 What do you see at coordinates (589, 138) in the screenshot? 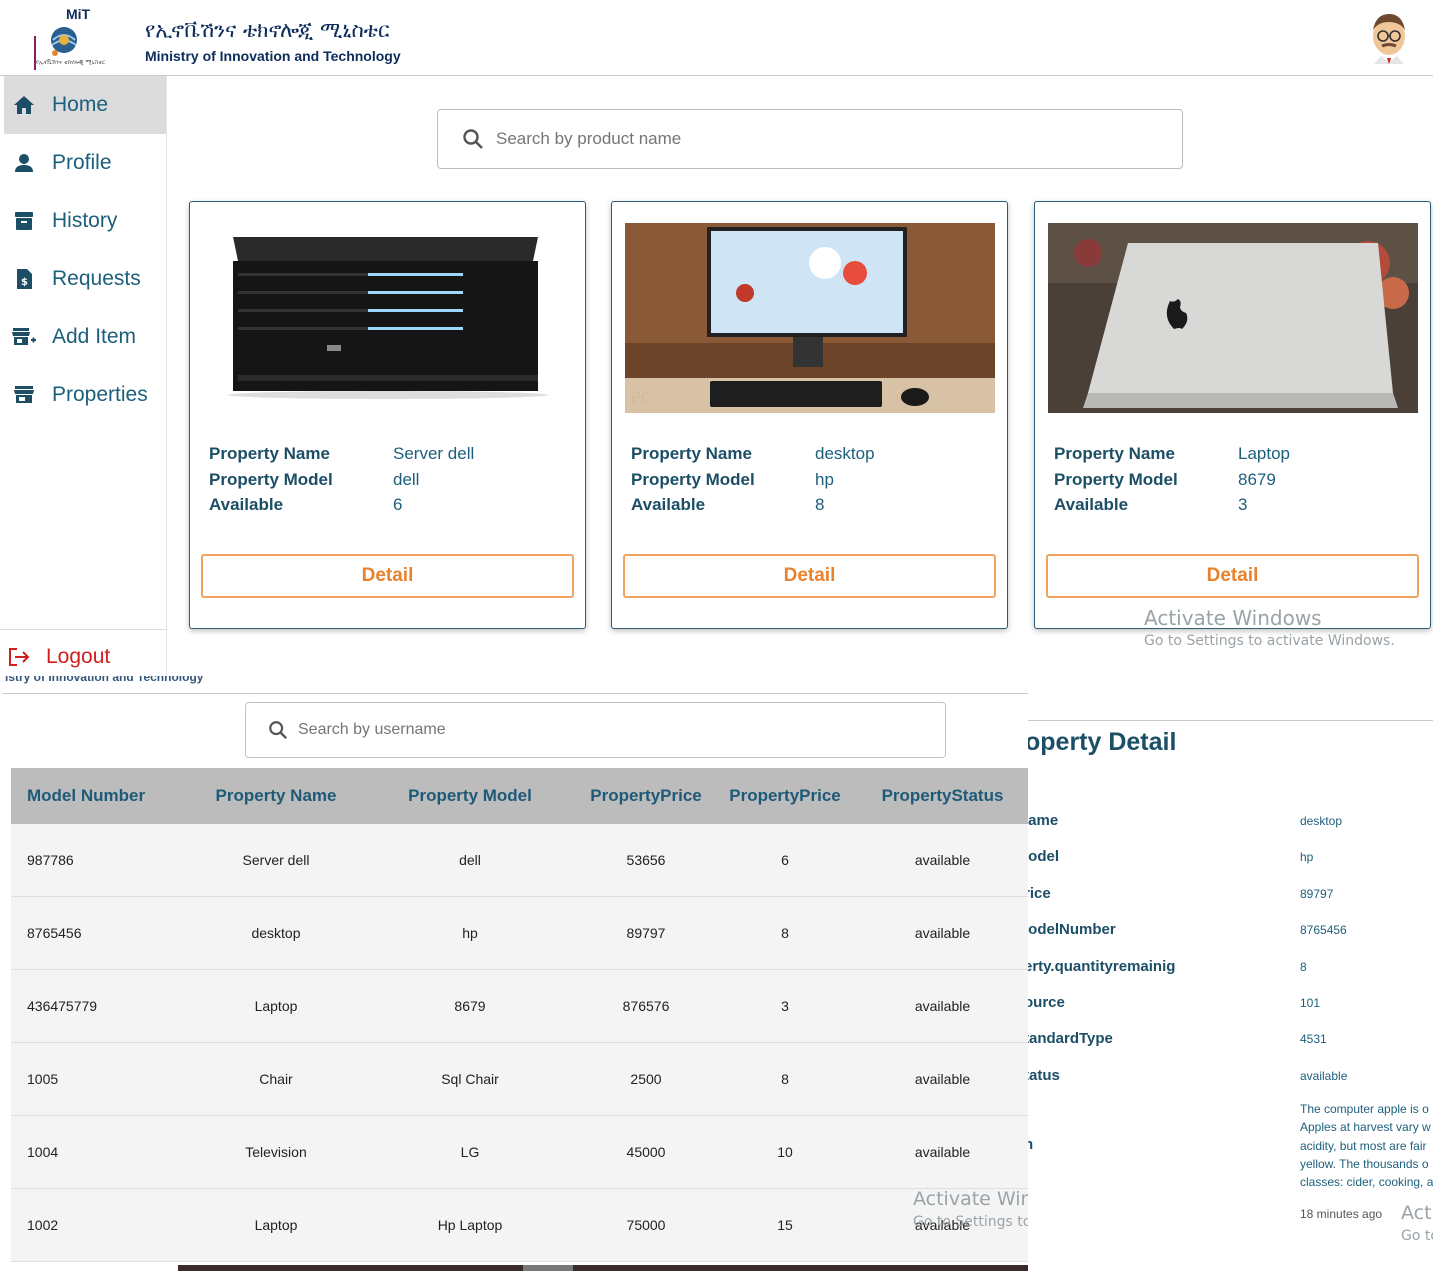
I see `search-placeholder: Search by product name` at bounding box center [589, 138].